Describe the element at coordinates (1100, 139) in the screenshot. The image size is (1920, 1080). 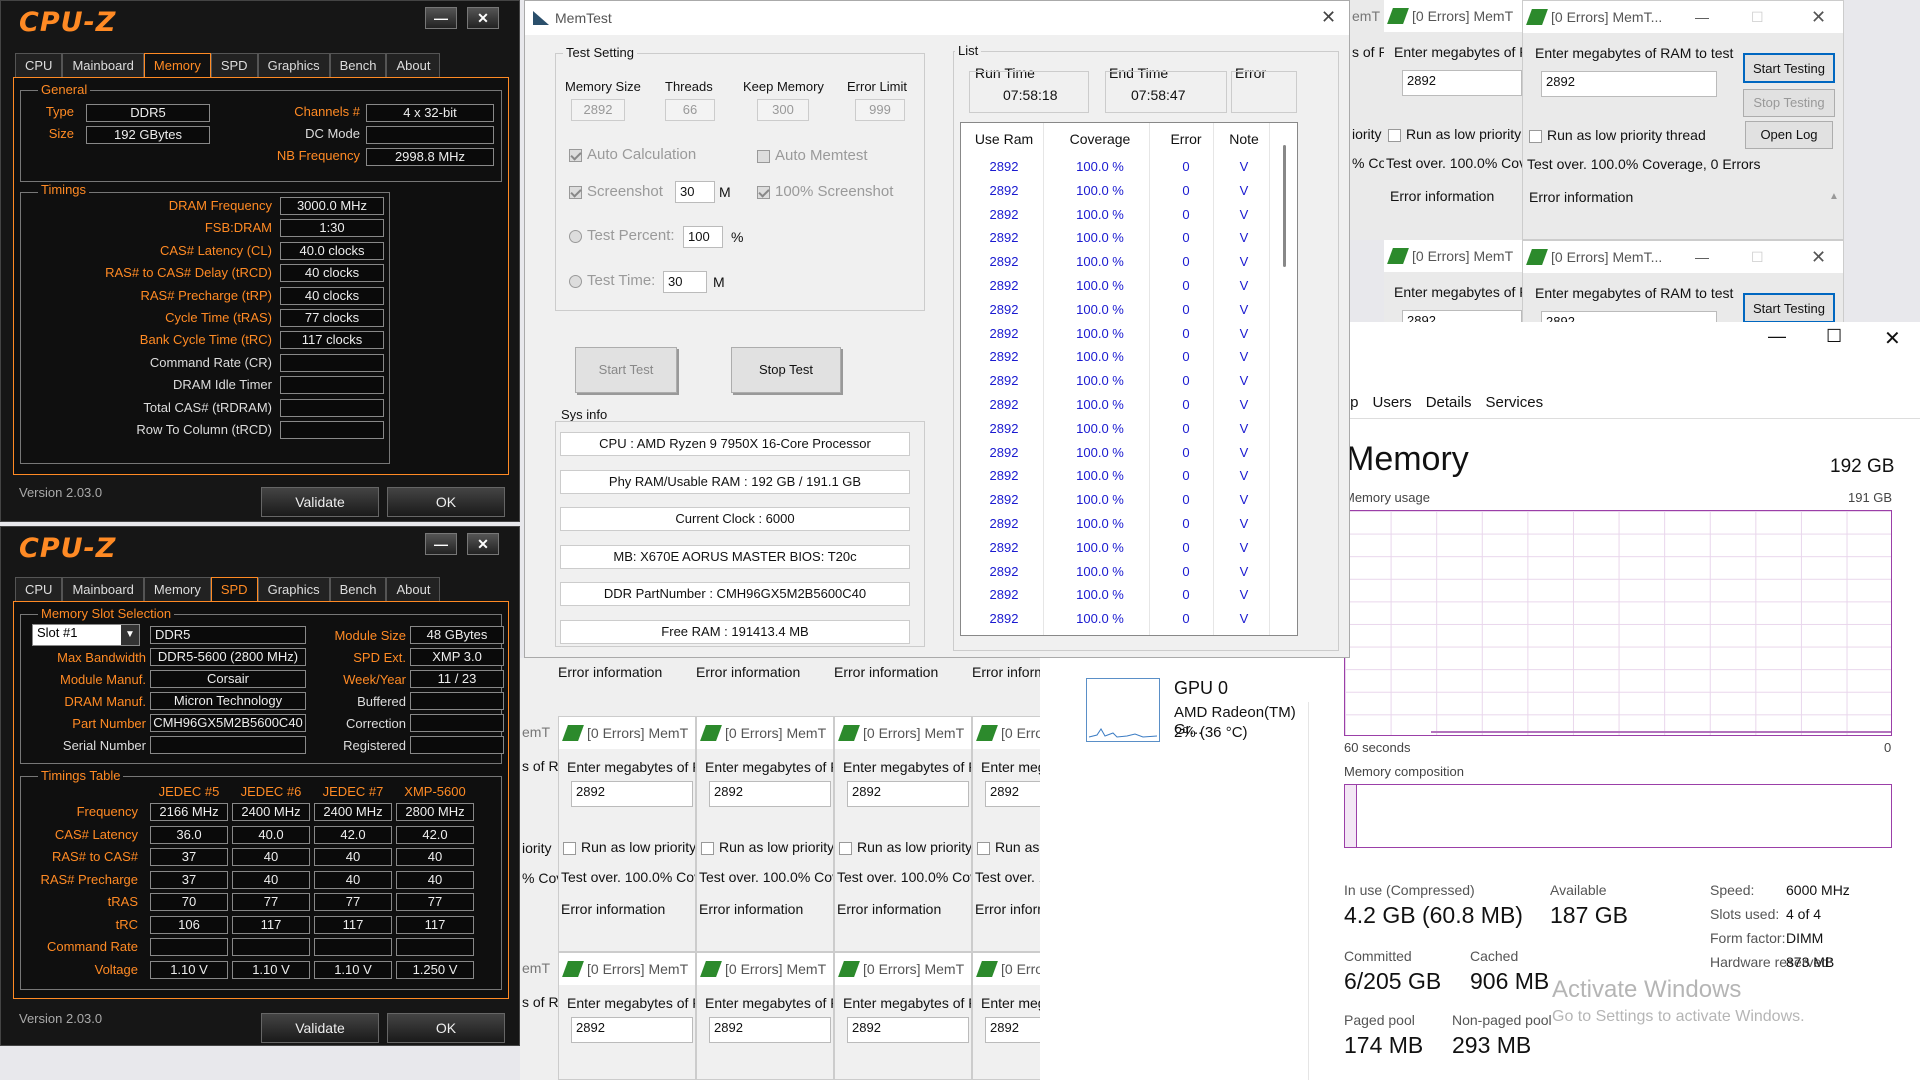
I see `col-coverage: Coverage` at that location.